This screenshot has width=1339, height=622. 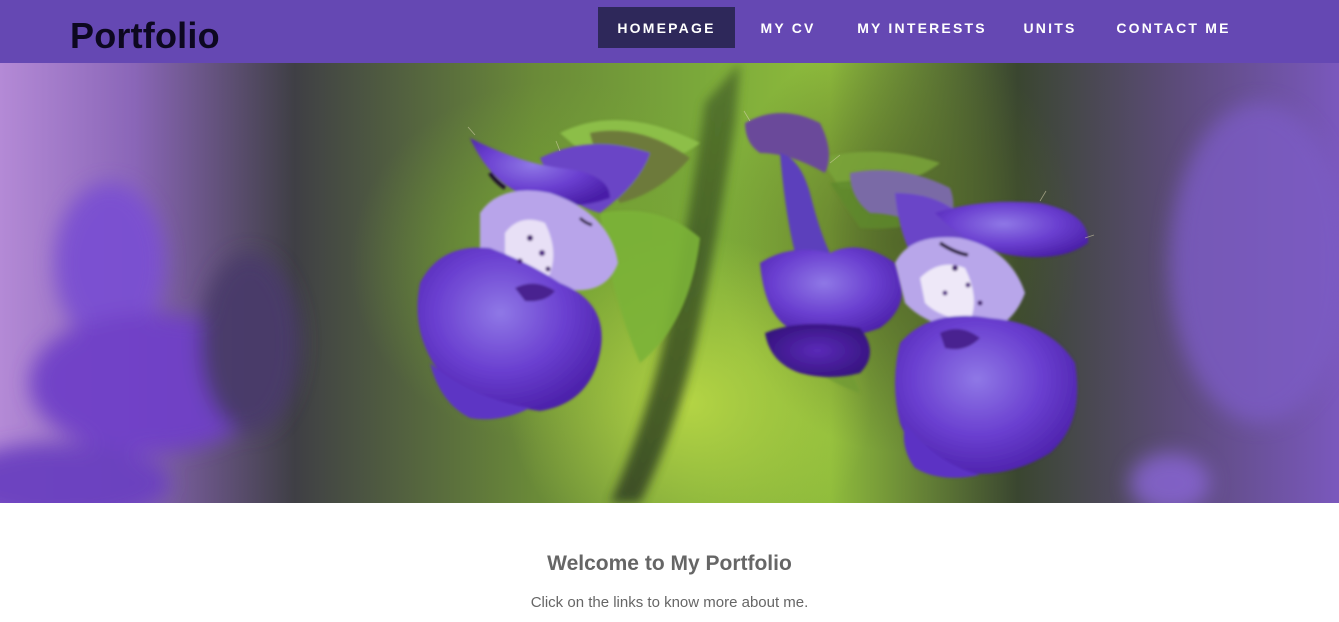 I want to click on nav-item-my-cv: MY CV, so click(x=788, y=27).